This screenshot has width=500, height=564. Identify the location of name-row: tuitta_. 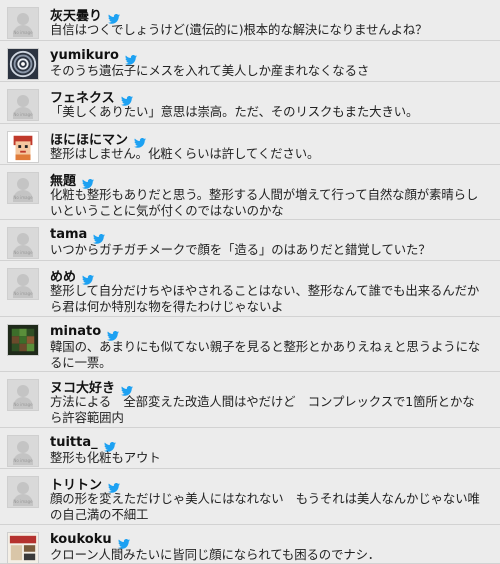
(83, 442).